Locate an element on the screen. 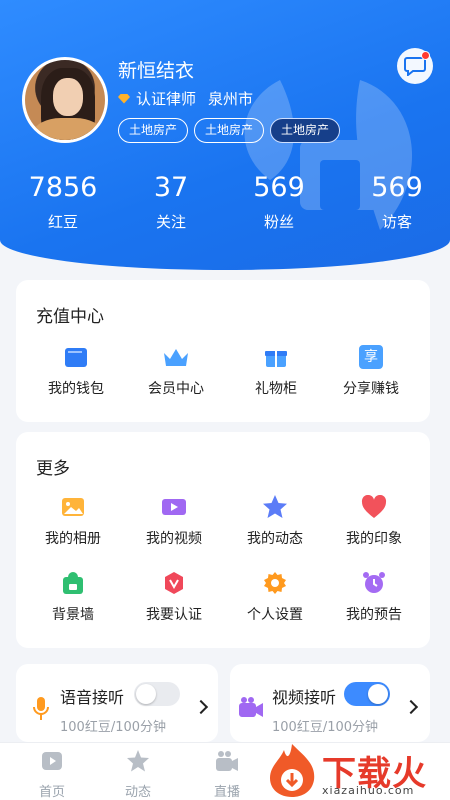 This screenshot has height=800, width=450. vip-center-item: 会员中心 is located at coordinates (176, 371).